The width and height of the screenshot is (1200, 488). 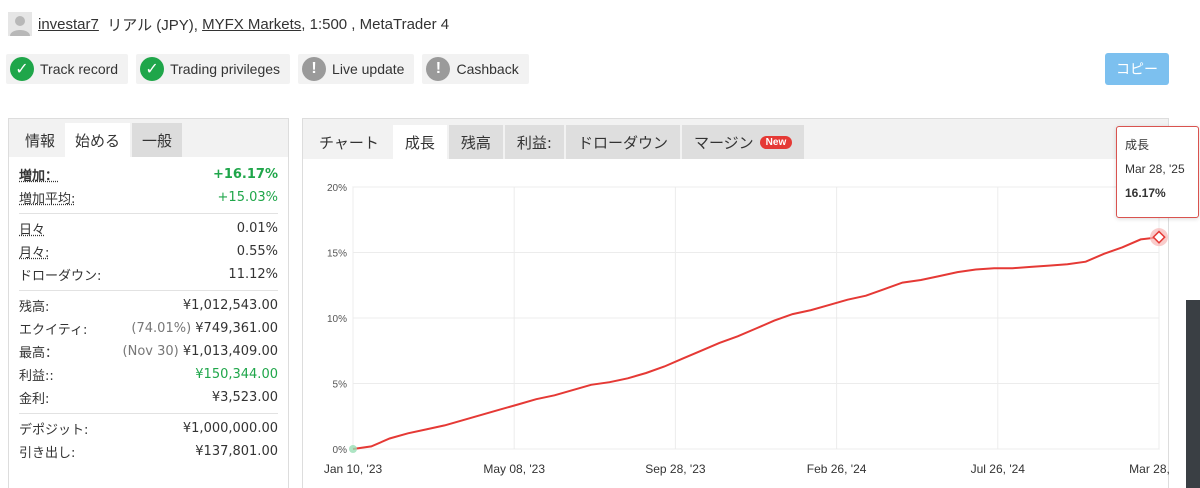 What do you see at coordinates (337, 188) in the screenshot?
I see `y-tick-label: 20%` at bounding box center [337, 188].